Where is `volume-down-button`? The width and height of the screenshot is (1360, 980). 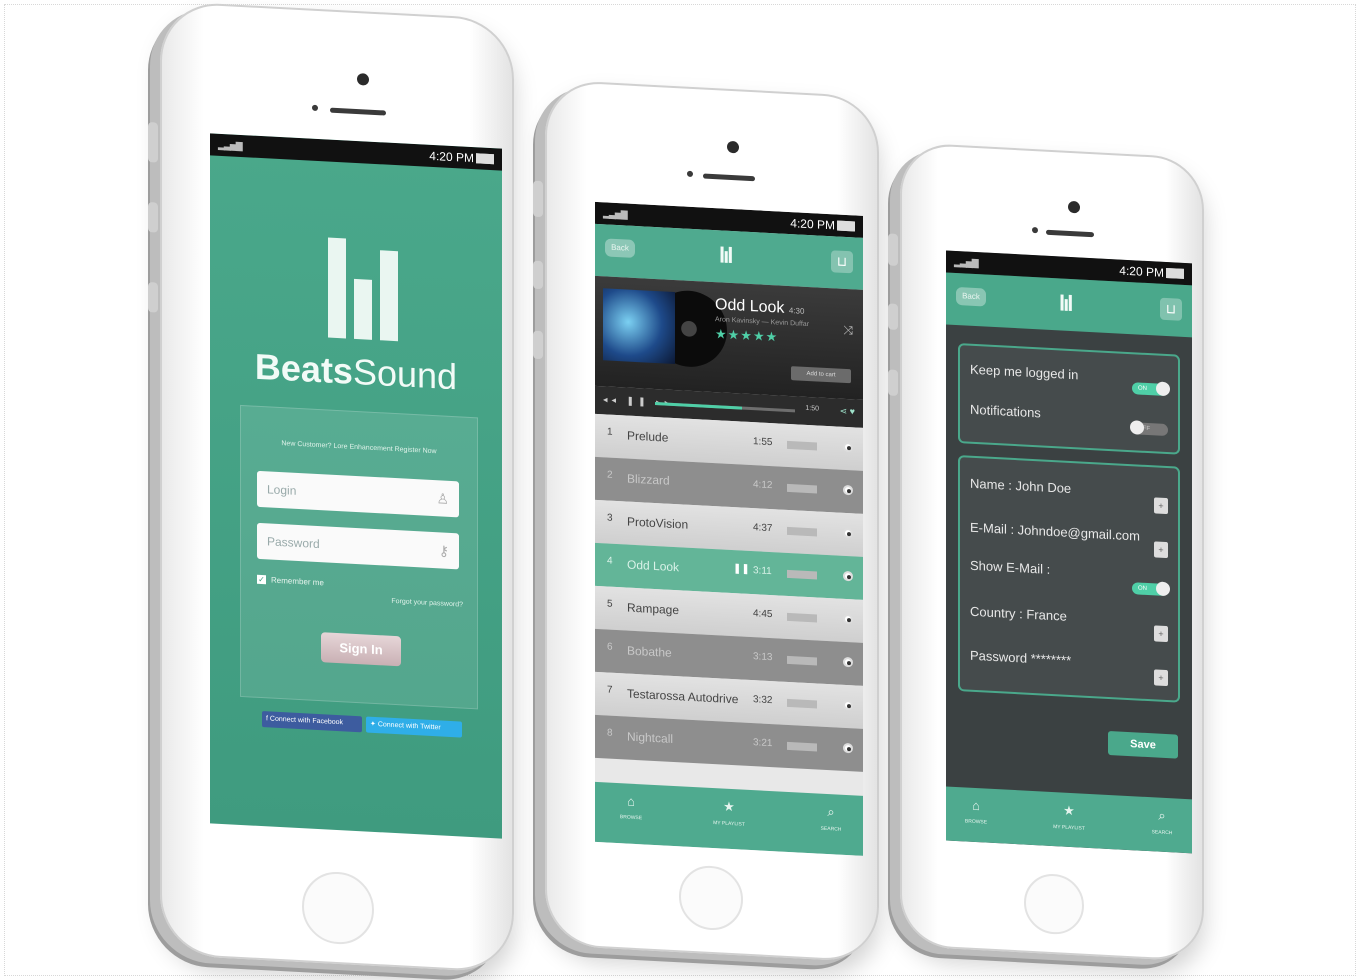 volume-down-button is located at coordinates (153, 297).